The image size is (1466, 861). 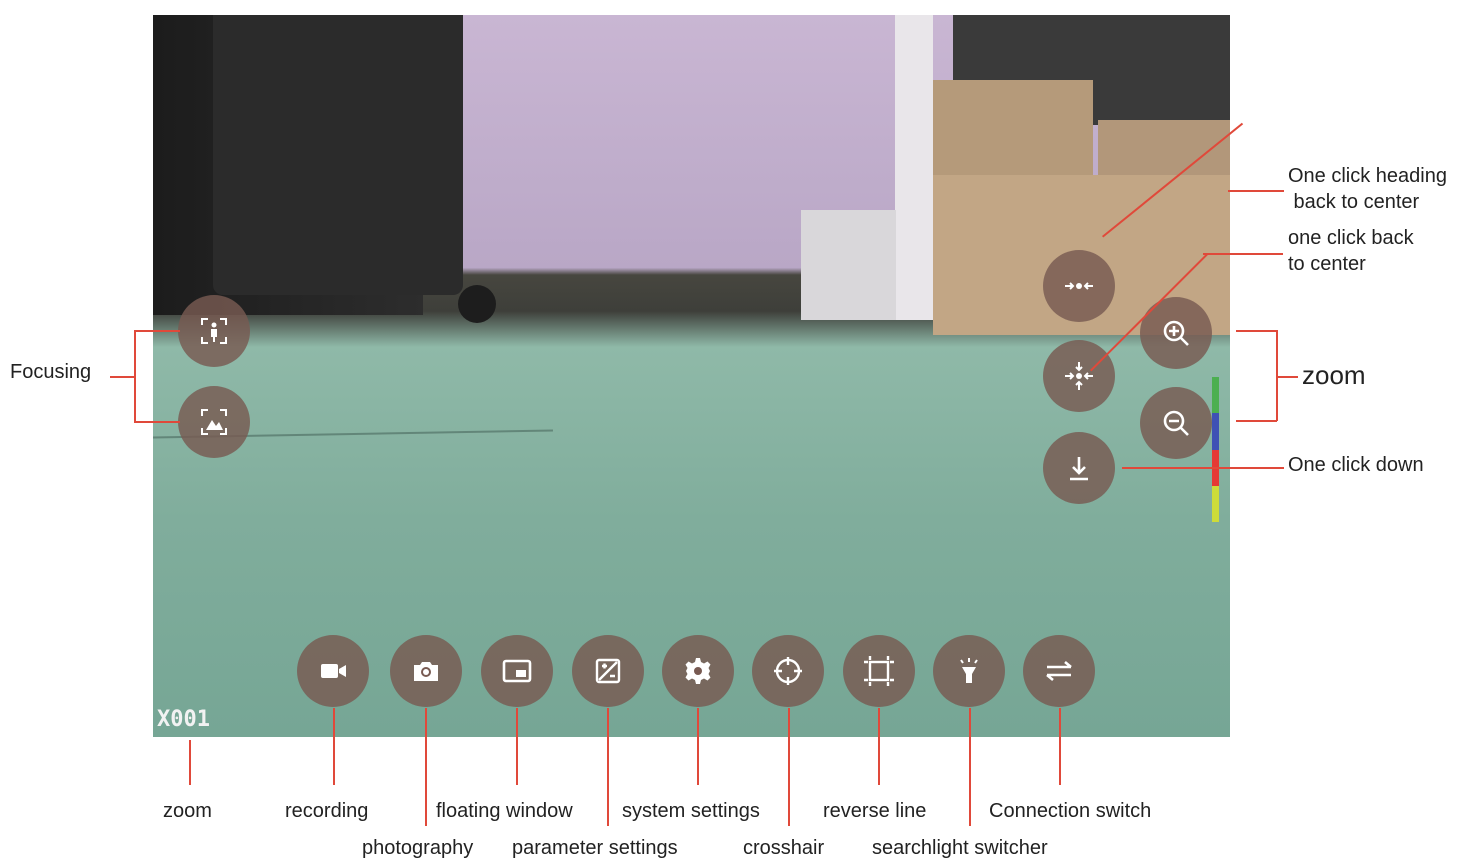 I want to click on label-one-click-down: One click down, so click(x=1356, y=465).